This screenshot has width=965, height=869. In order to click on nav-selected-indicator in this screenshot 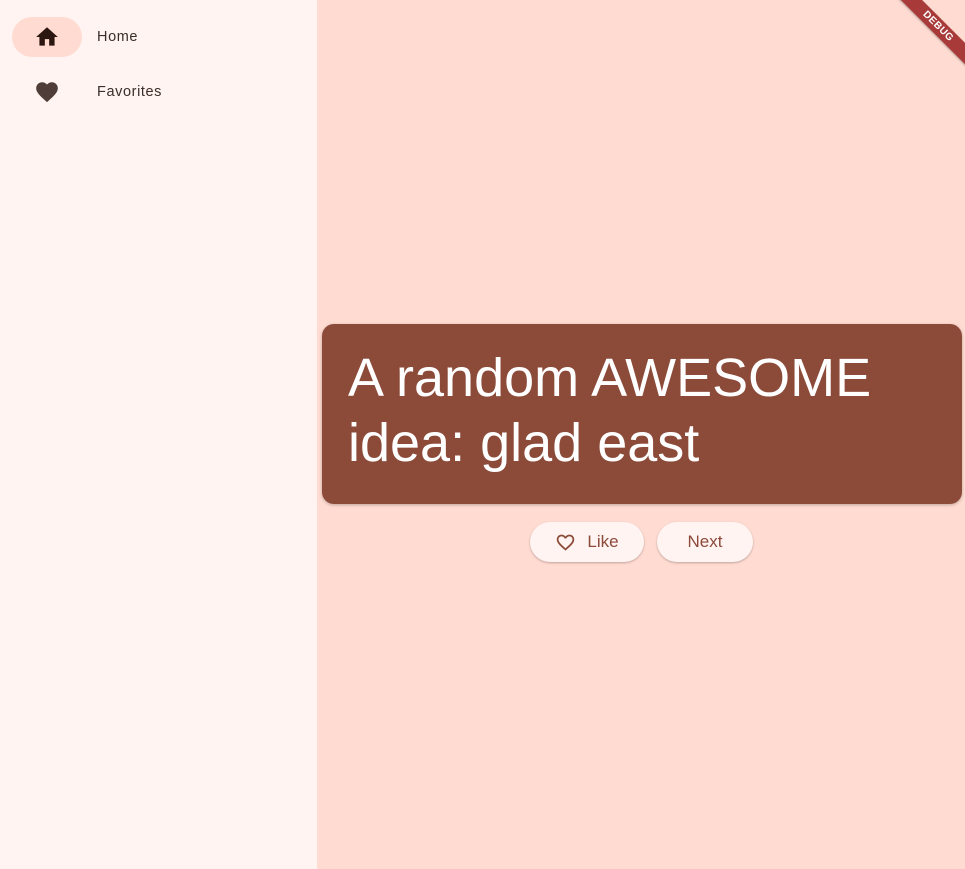, I will do `click(47, 37)`.